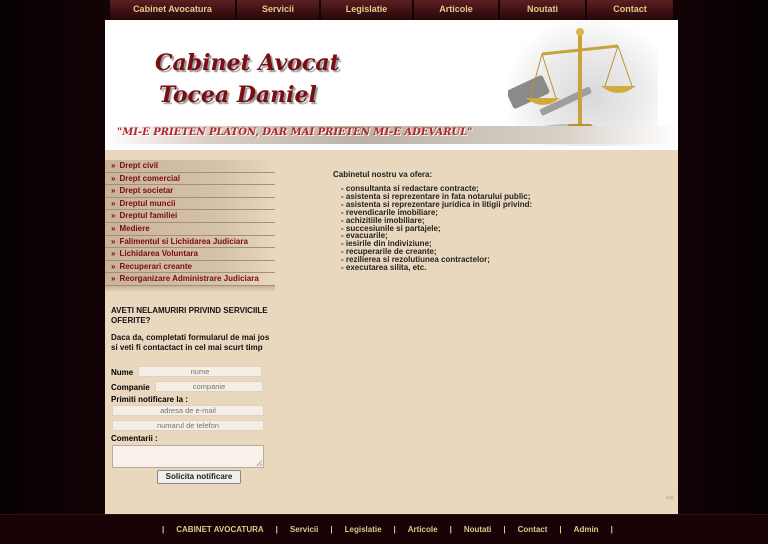 The height and width of the screenshot is (544, 768). I want to click on nav-articole: Articole, so click(457, 10).